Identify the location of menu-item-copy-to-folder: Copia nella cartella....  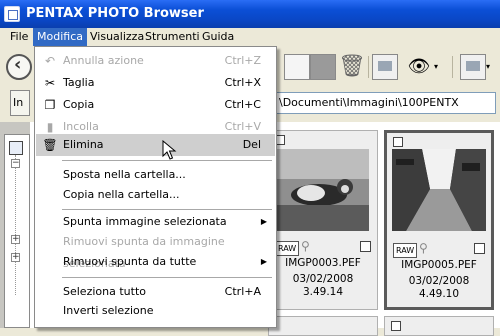
(155, 195).